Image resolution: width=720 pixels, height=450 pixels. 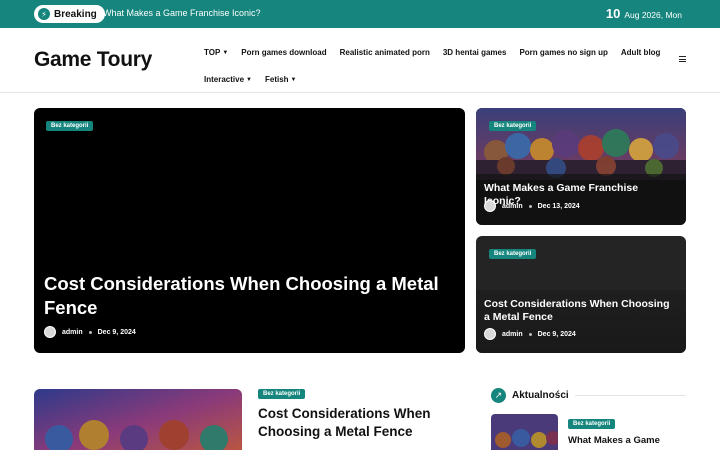 What do you see at coordinates (625, 441) in the screenshot?
I see `widget-post-title: What Makes a Game` at bounding box center [625, 441].